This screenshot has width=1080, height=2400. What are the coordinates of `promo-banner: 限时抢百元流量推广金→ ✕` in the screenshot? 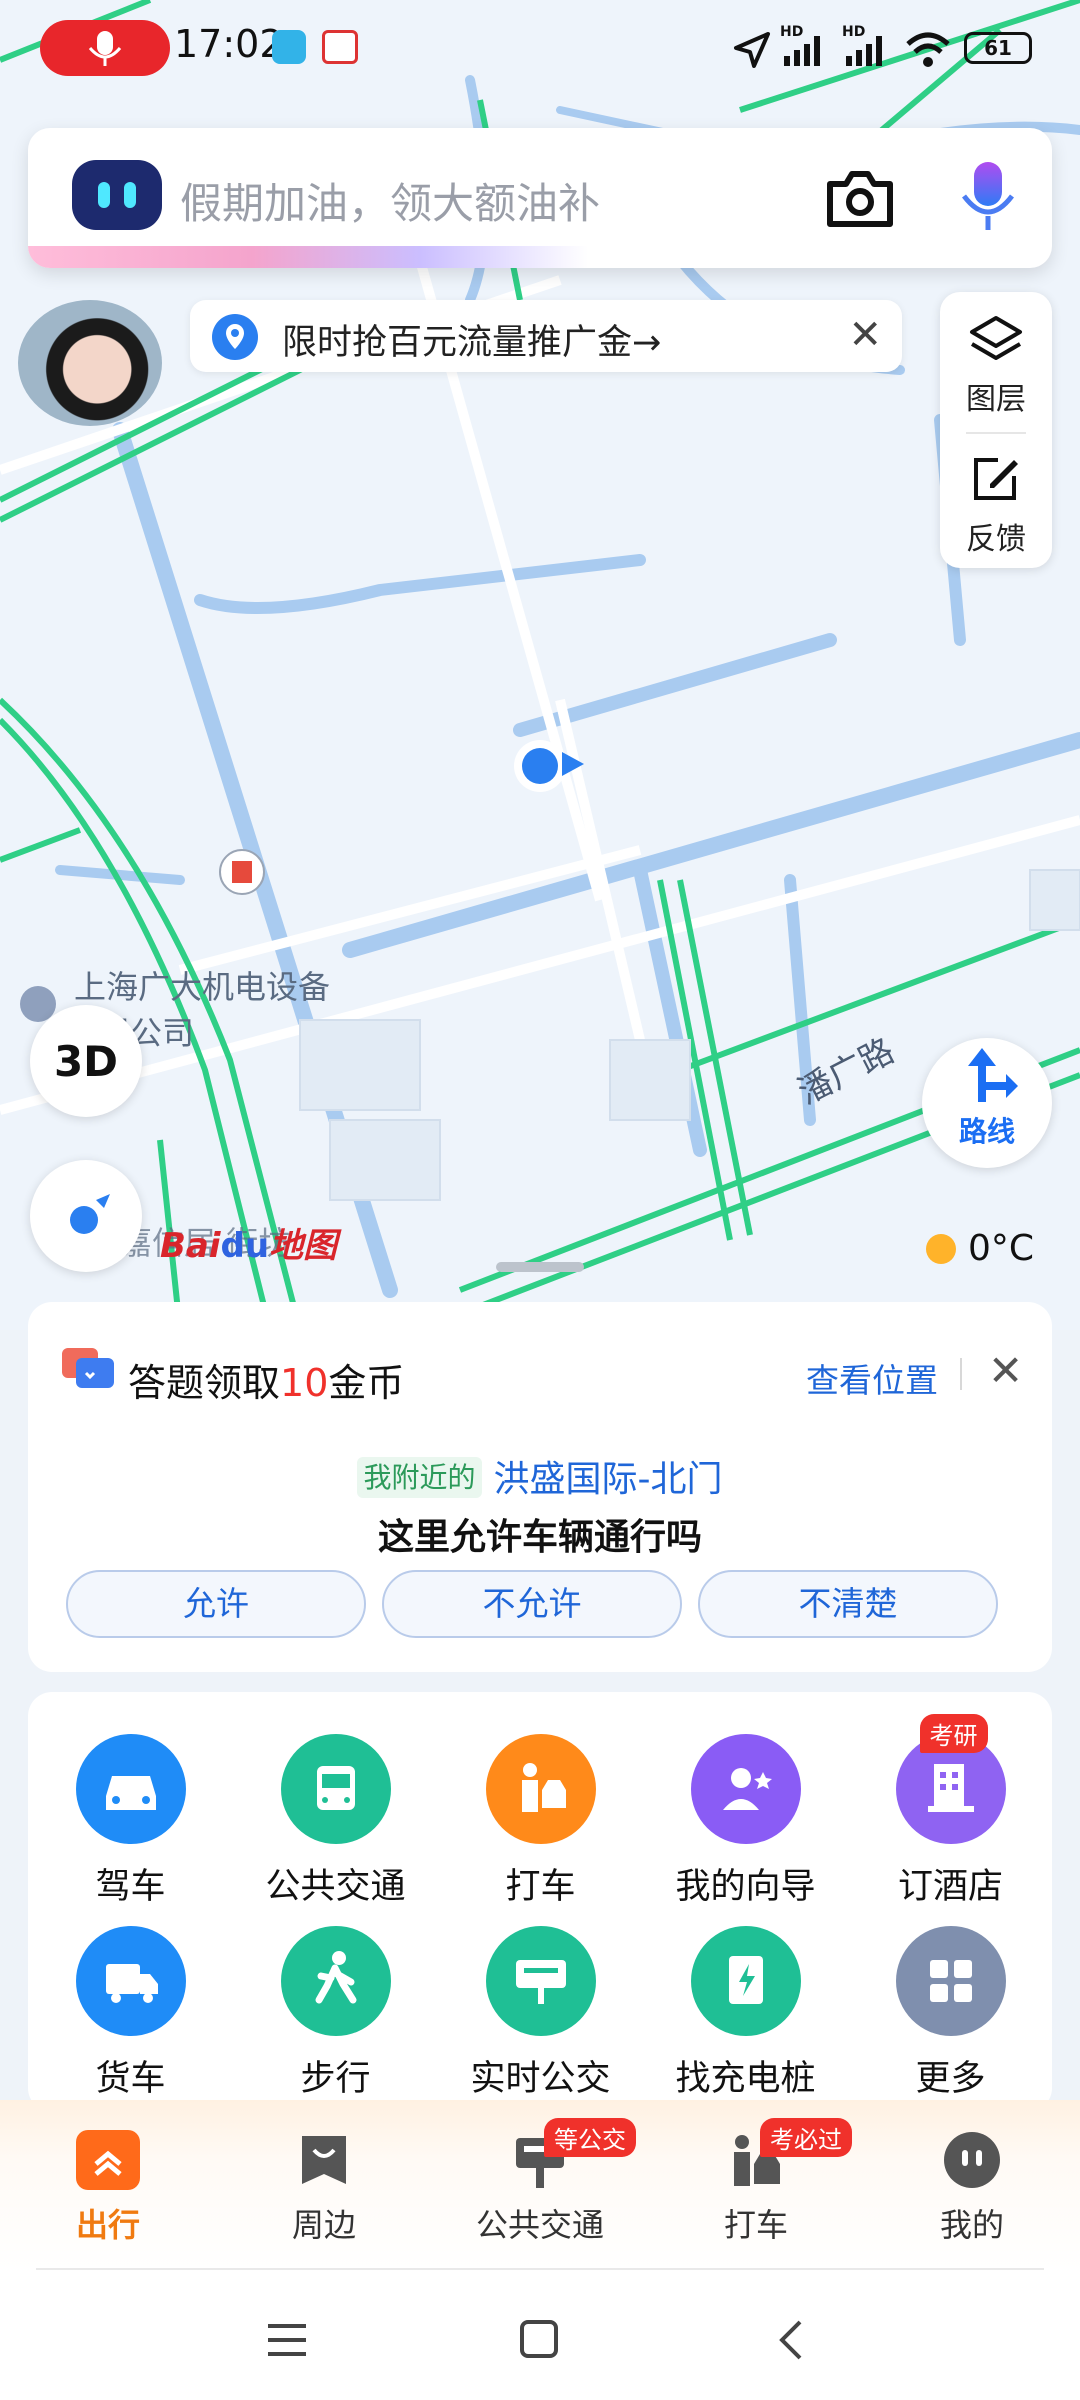 It's located at (546, 336).